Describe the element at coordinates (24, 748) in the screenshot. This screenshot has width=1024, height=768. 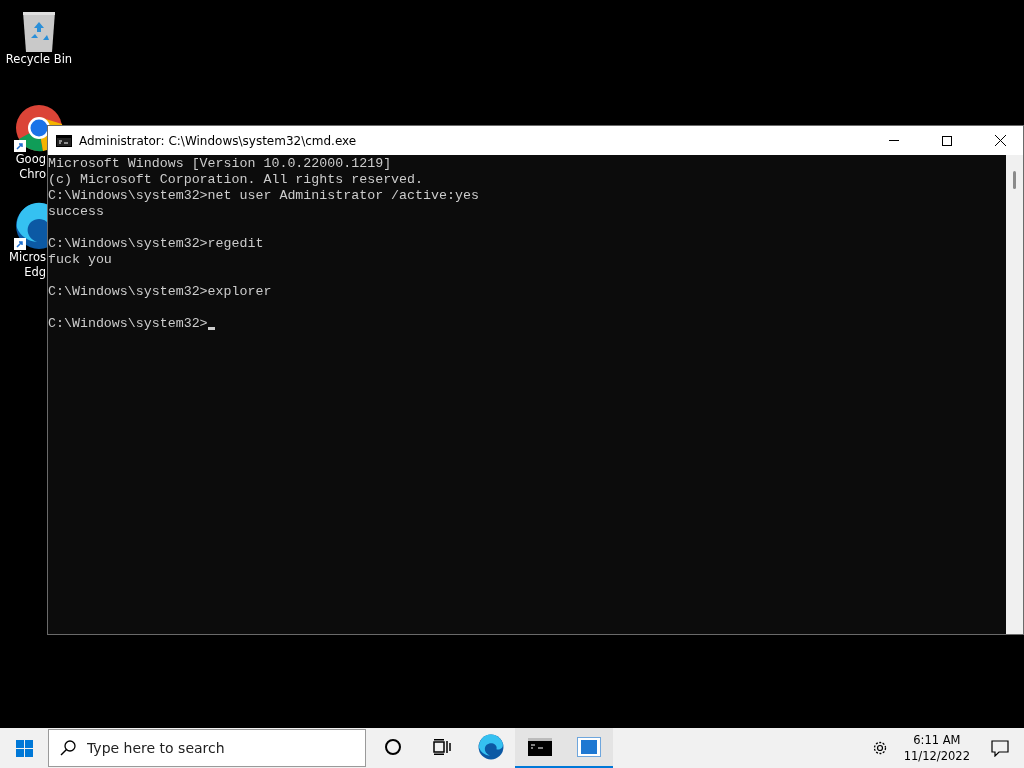
I see `windows-logo-icon` at that location.